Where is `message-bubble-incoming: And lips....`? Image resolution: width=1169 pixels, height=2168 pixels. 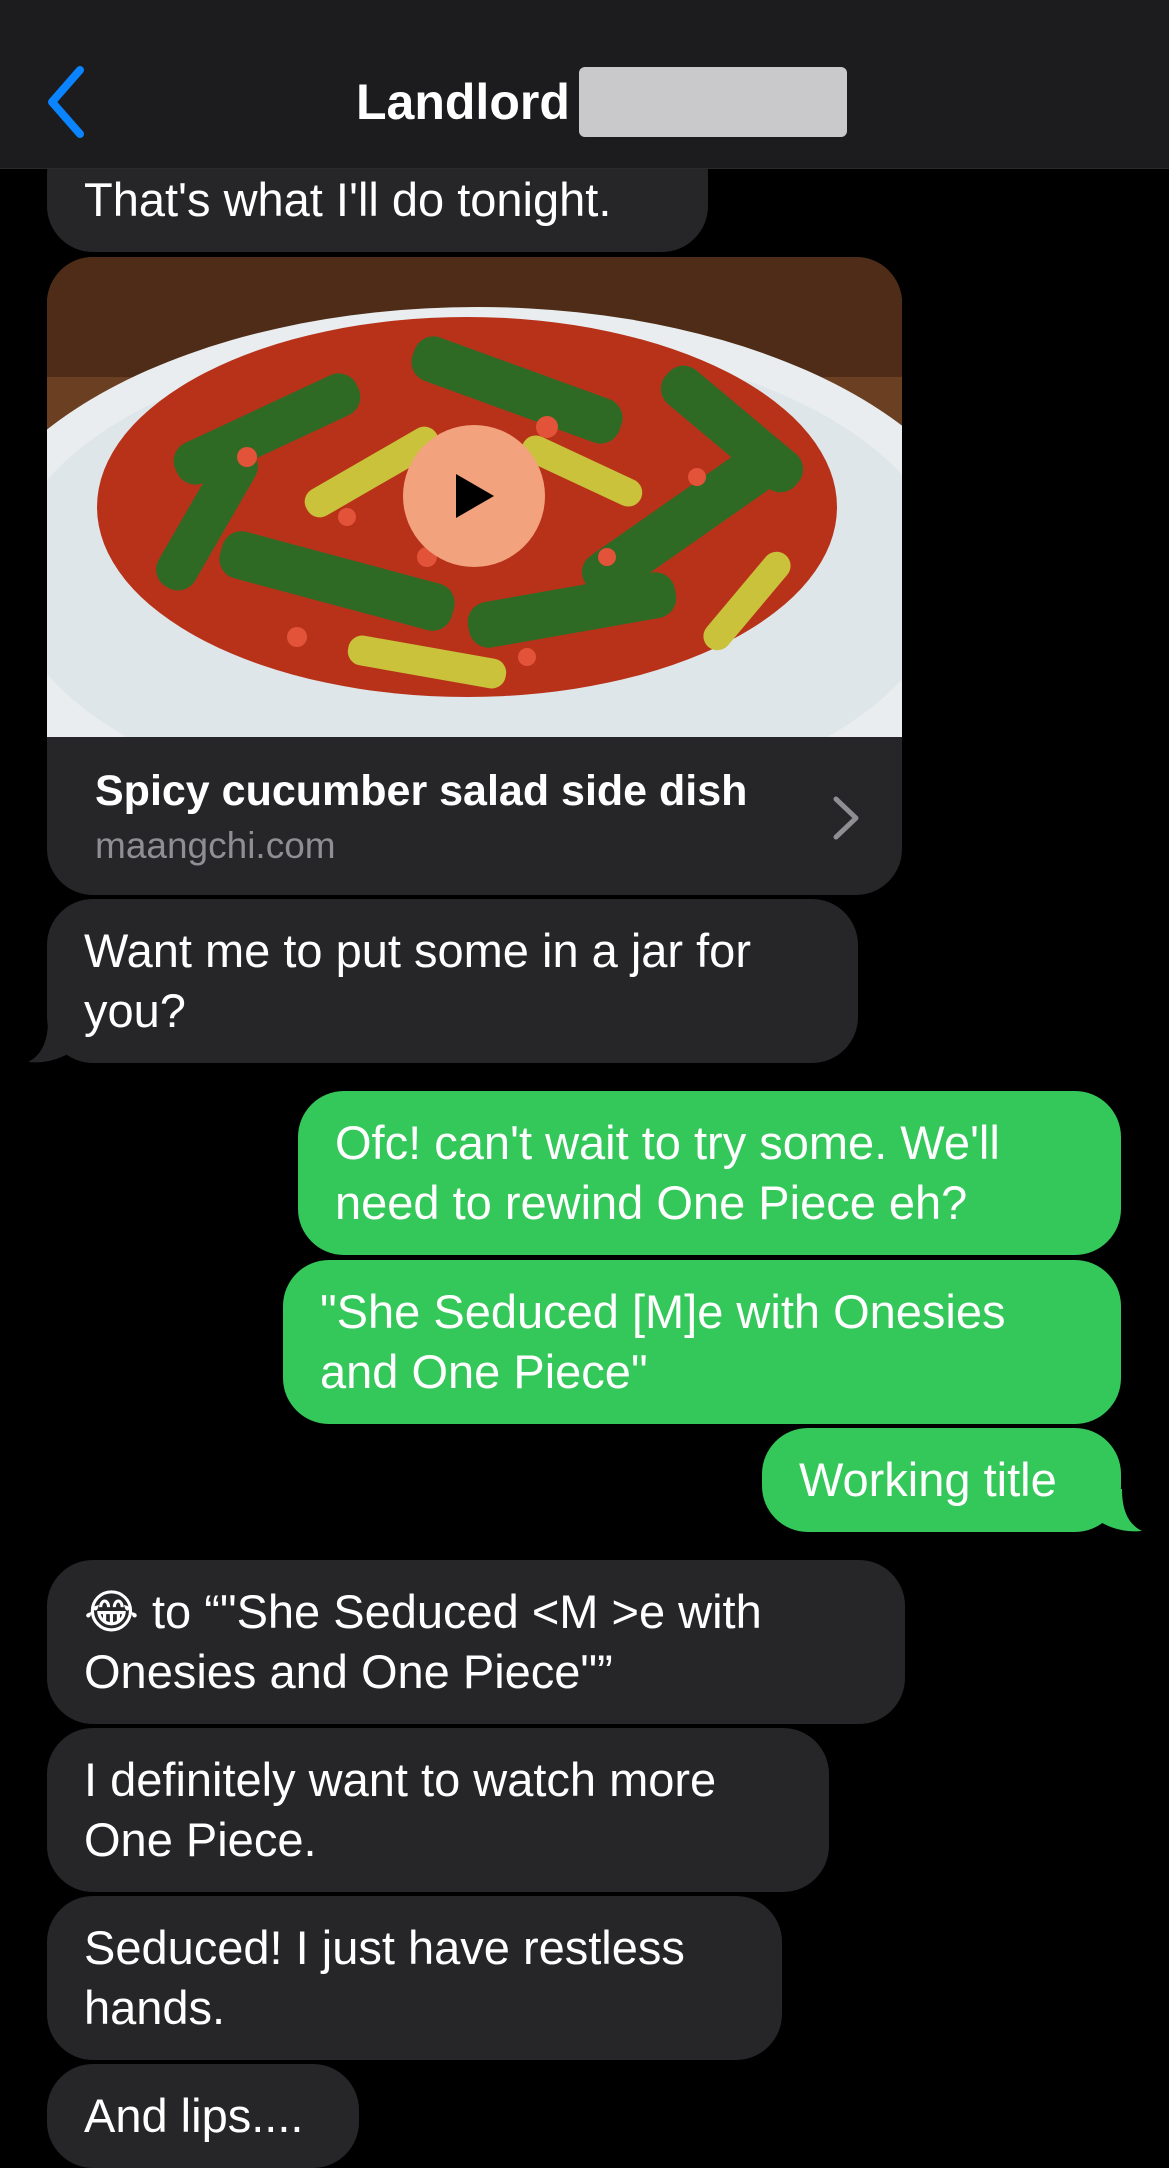
message-bubble-incoming: And lips.... is located at coordinates (203, 2116).